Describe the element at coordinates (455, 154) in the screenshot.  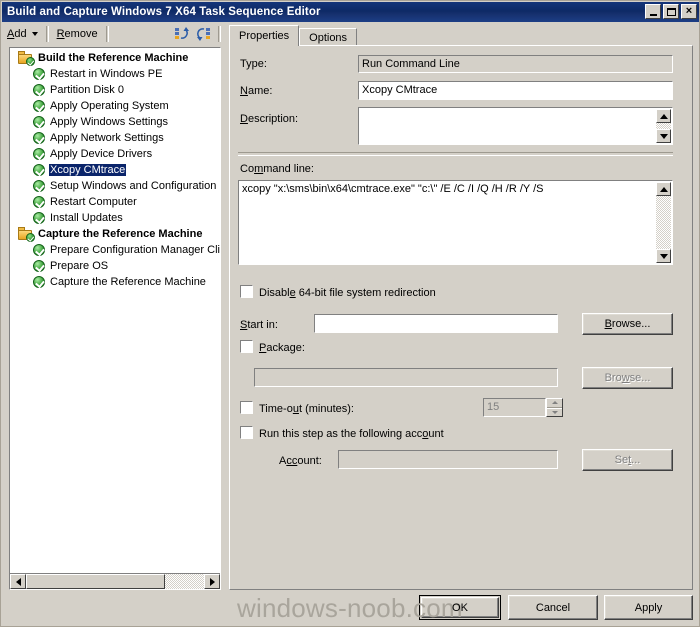
I see `section-divider` at that location.